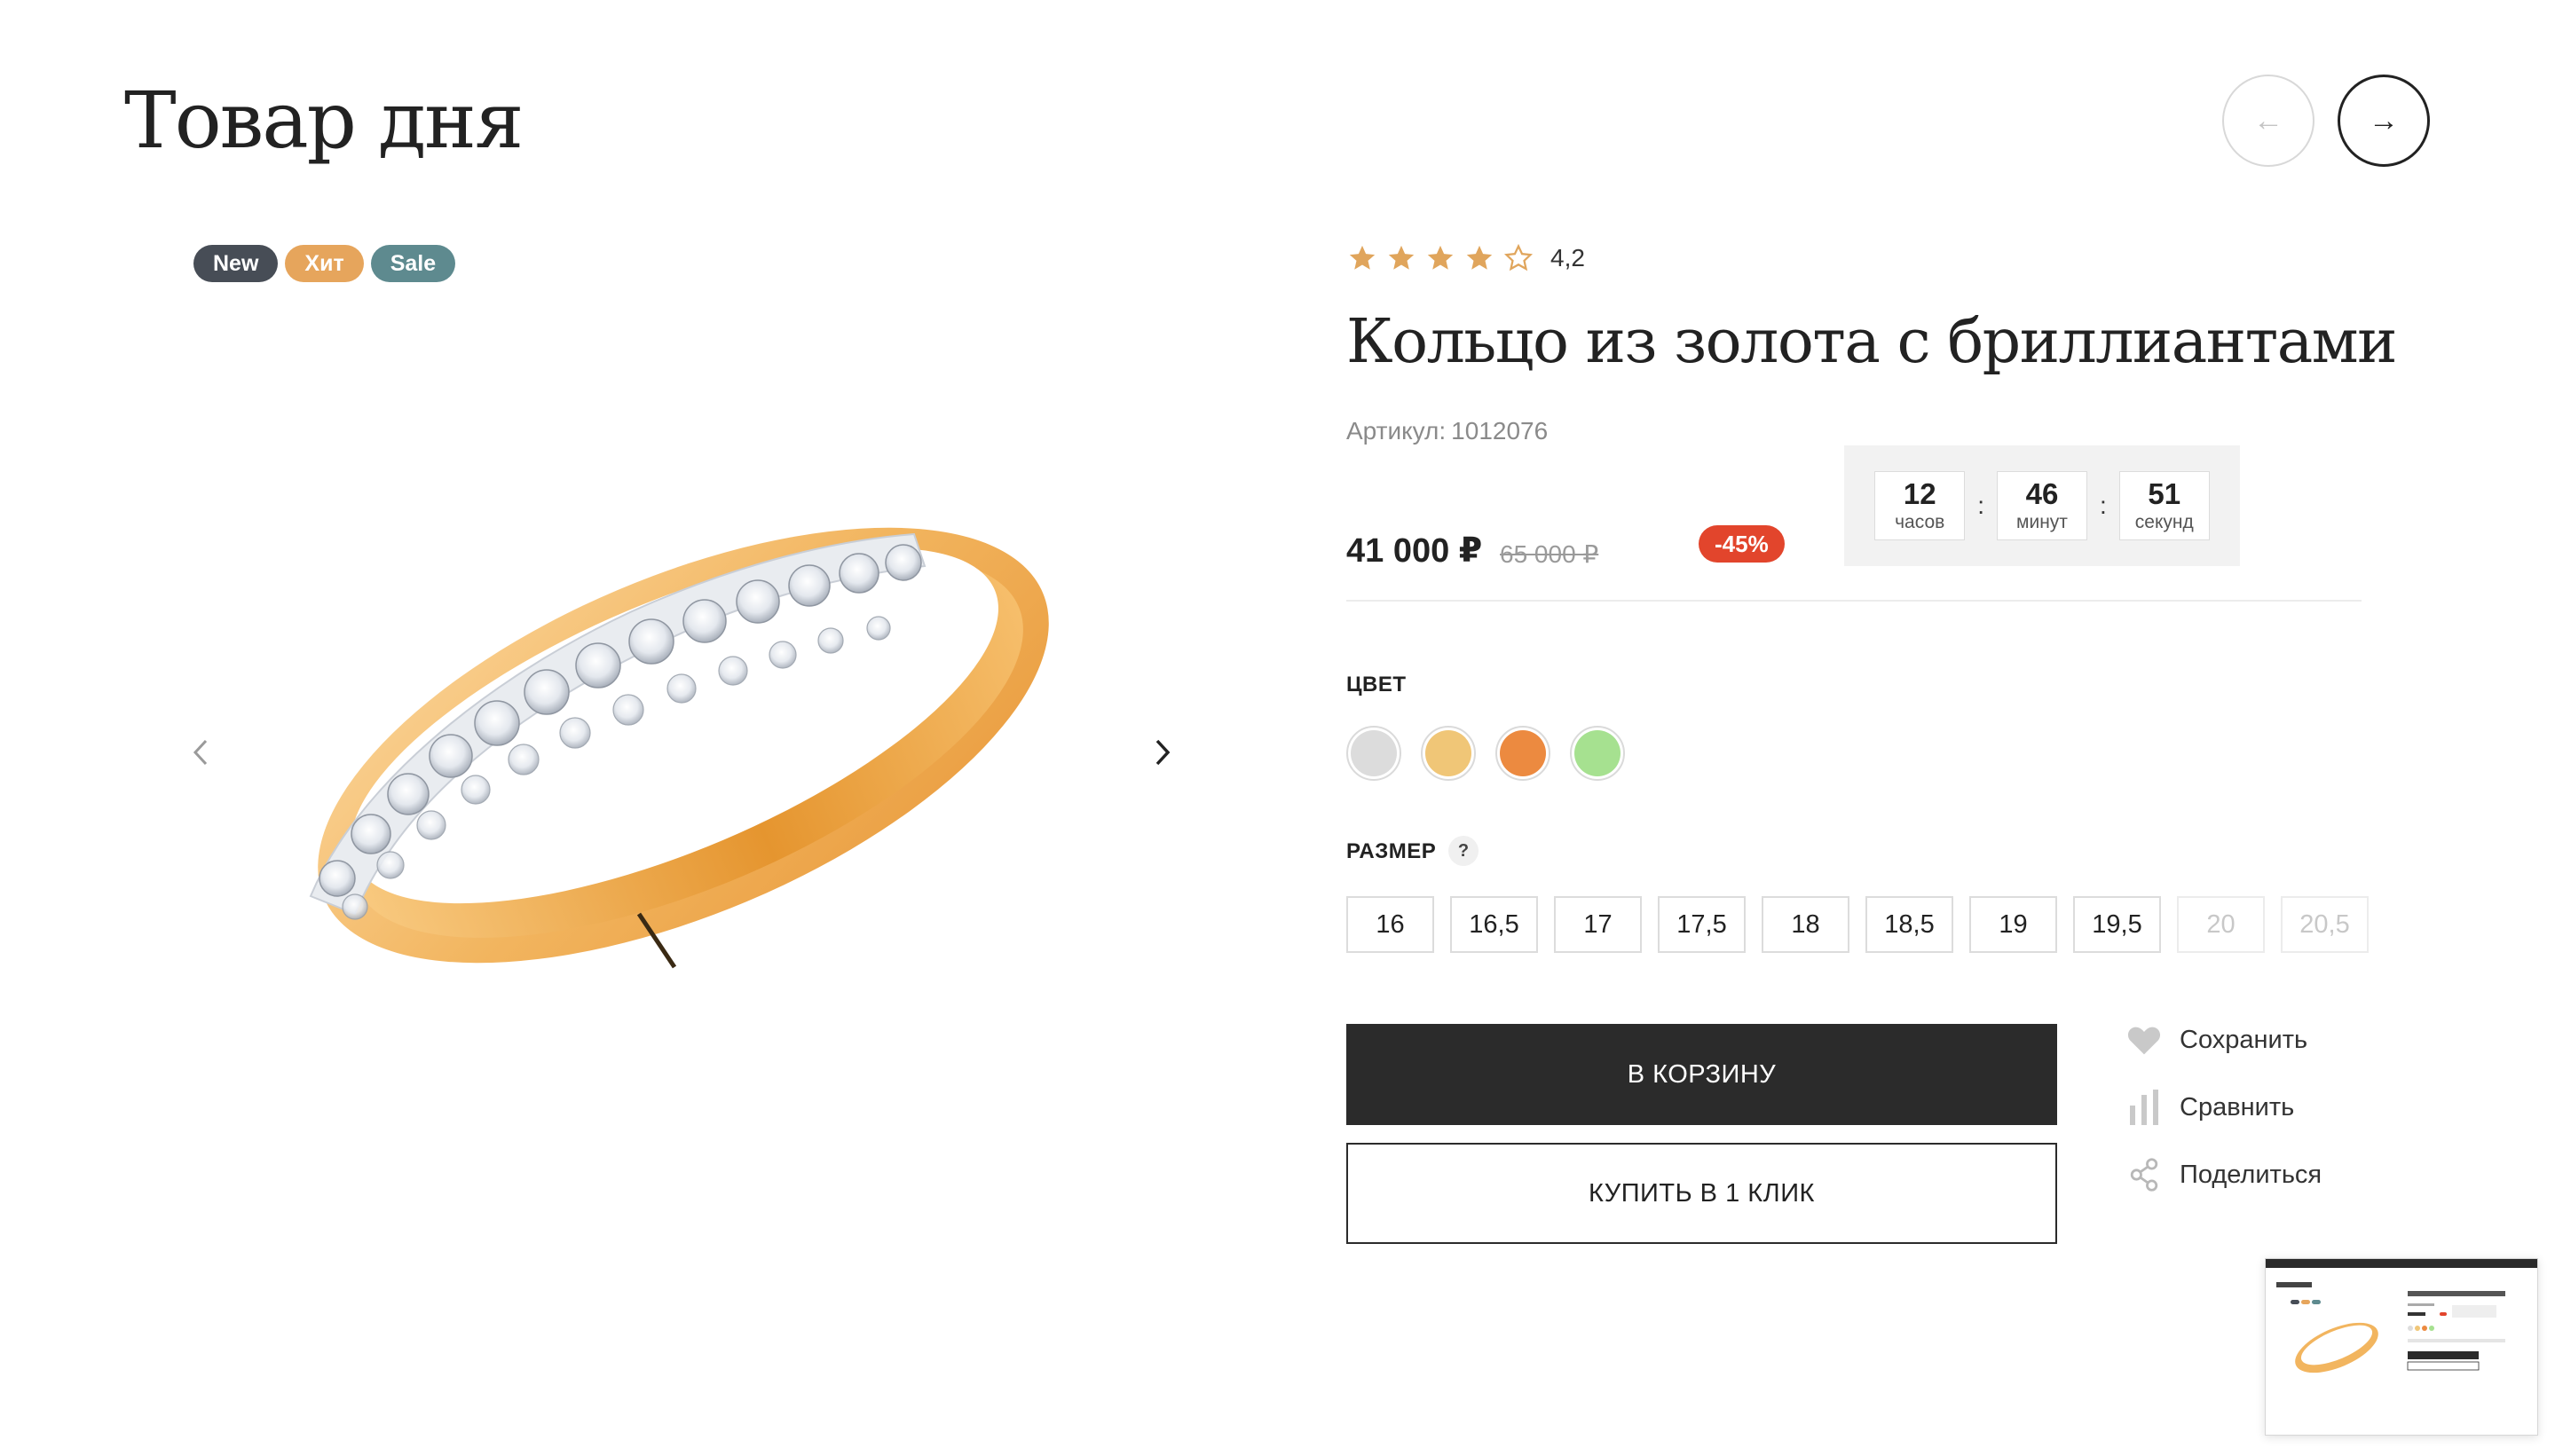 The height and width of the screenshot is (1456, 2555). Describe the element at coordinates (1805, 924) in the screenshot. I see `size-option: 18` at that location.